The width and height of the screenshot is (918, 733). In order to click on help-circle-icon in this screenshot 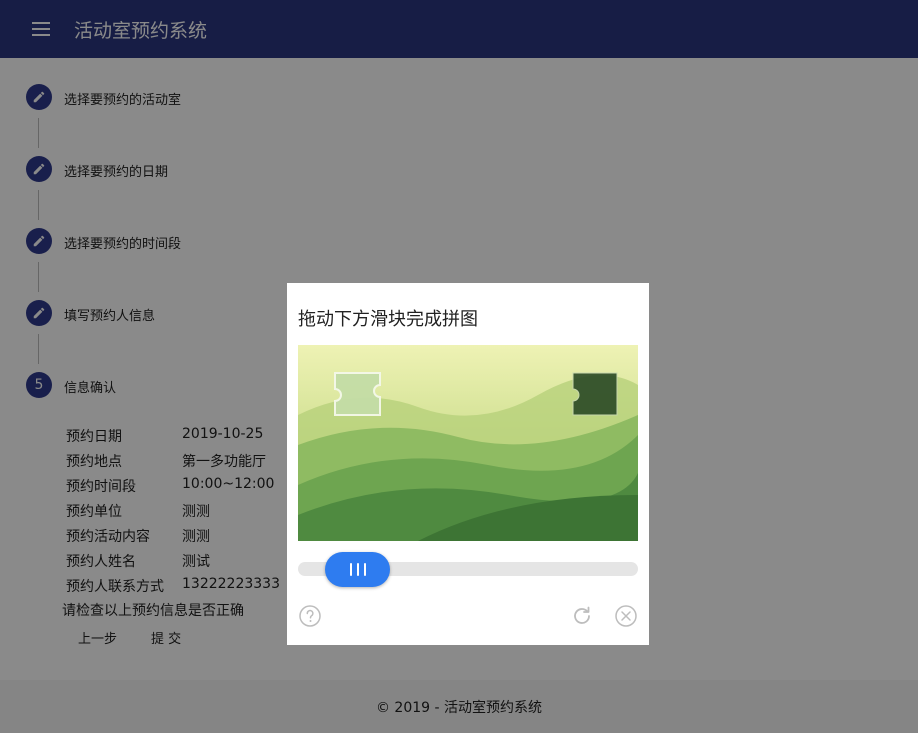, I will do `click(310, 616)`.